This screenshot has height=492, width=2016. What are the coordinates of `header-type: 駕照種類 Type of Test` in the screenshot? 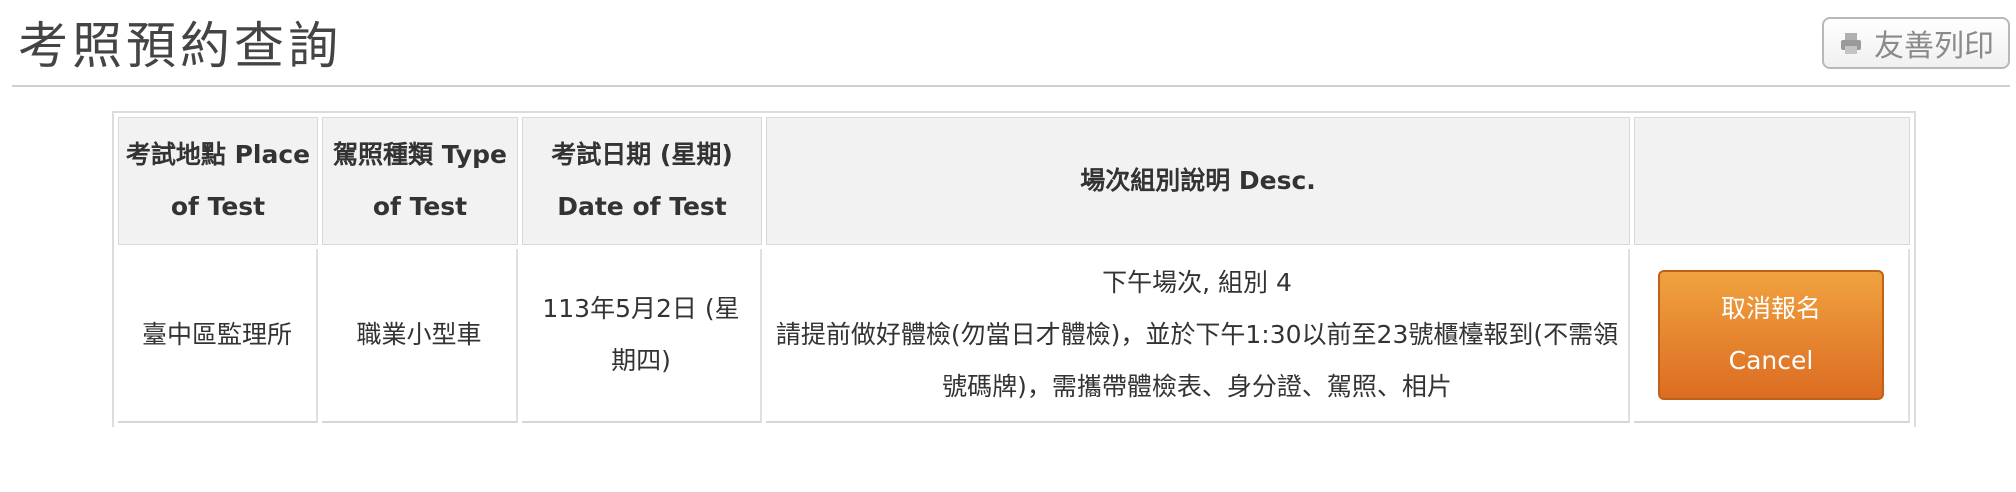 It's located at (420, 181).